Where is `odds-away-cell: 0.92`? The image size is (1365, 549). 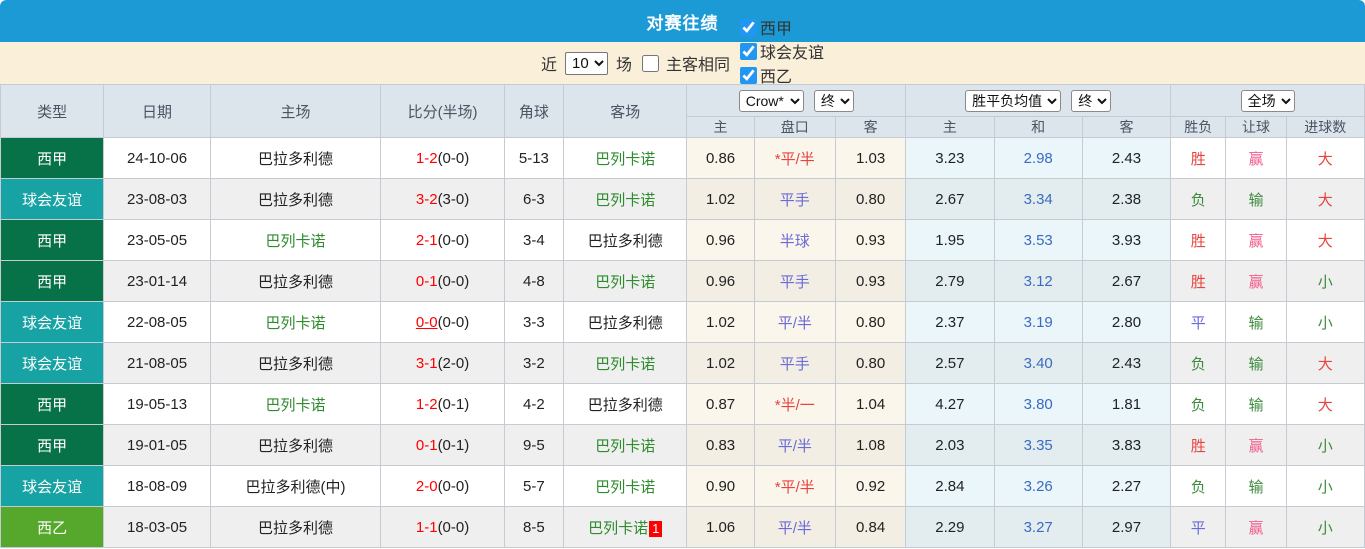 odds-away-cell: 0.92 is located at coordinates (870, 486).